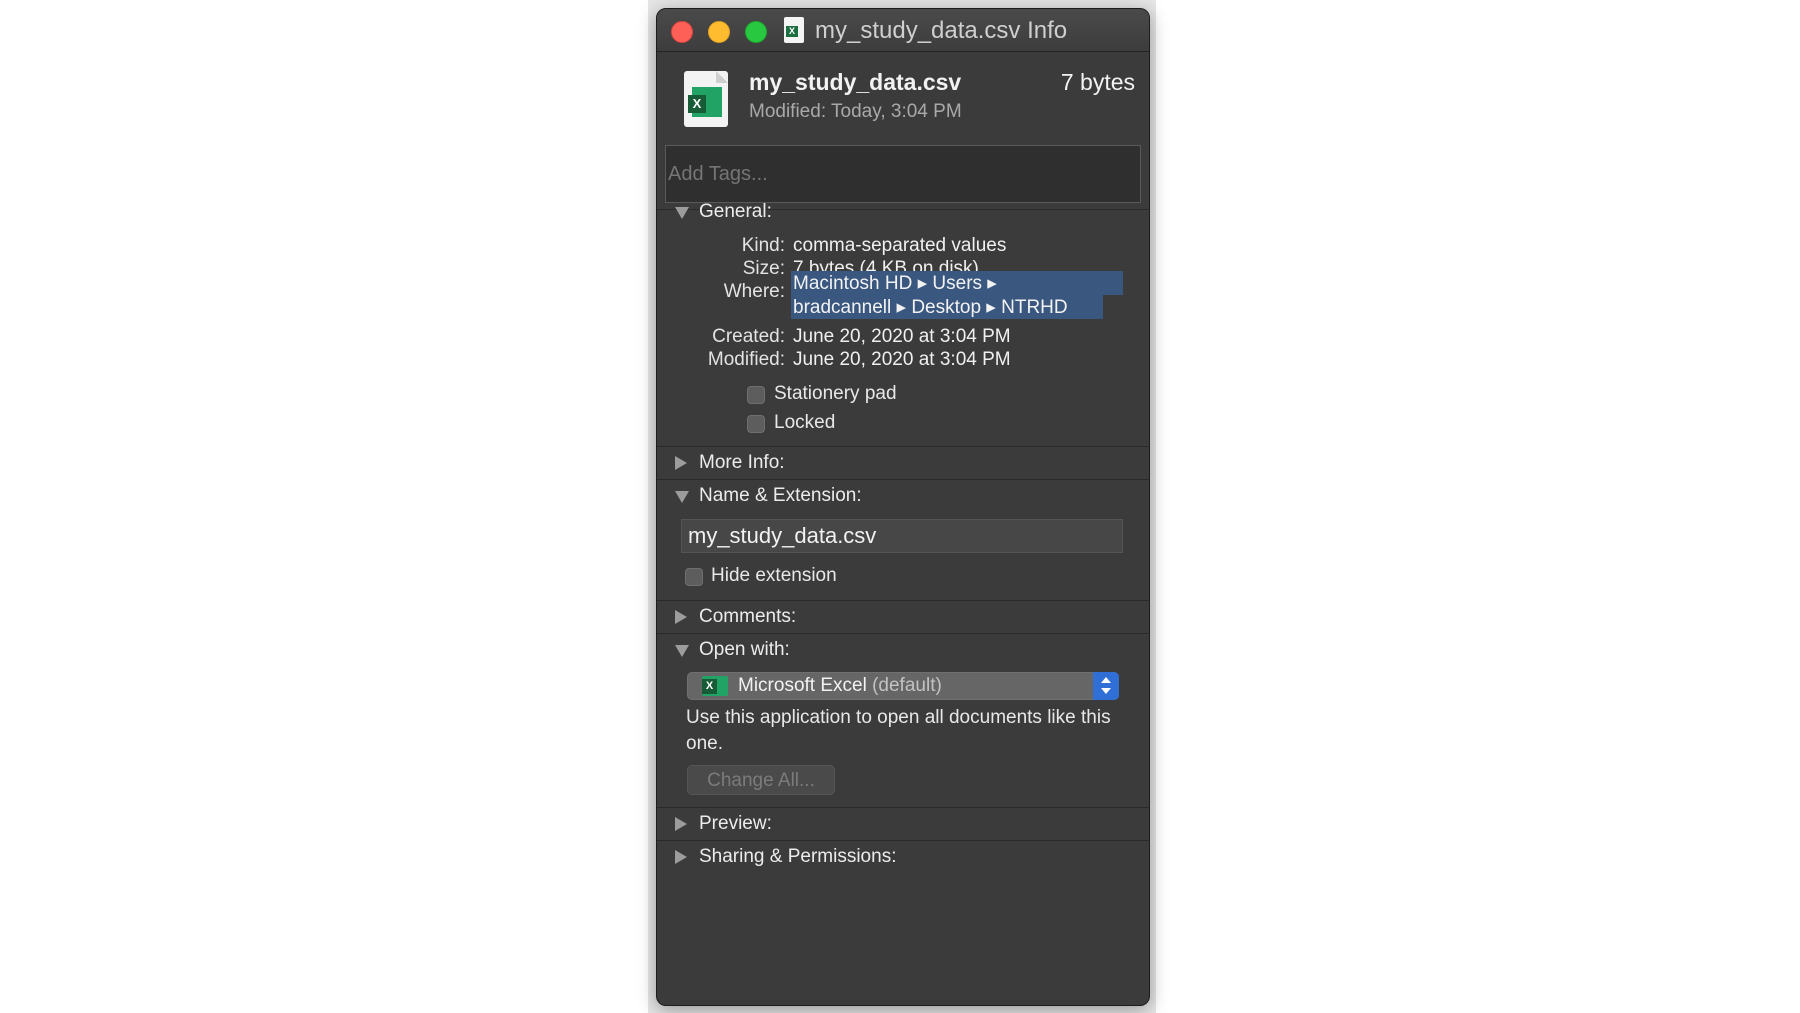 The height and width of the screenshot is (1013, 1800). Describe the element at coordinates (774, 575) in the screenshot. I see `hide-extension-label: Hide extension` at that location.